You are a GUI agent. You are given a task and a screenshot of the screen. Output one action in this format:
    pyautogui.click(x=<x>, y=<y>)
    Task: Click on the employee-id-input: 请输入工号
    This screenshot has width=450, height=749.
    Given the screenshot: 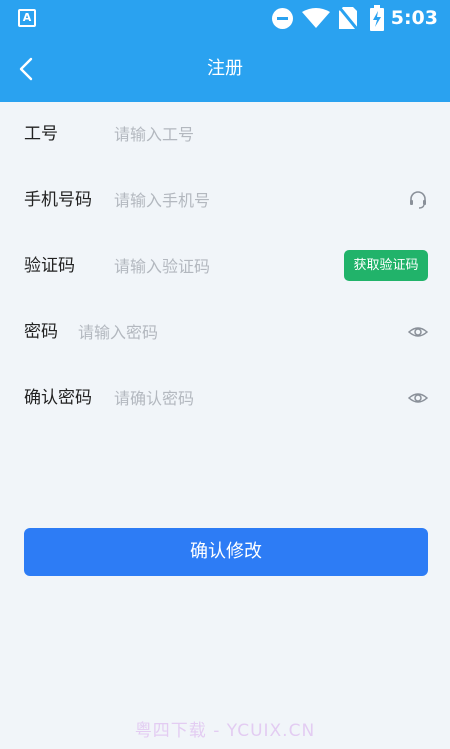 What is the action you would take?
    pyautogui.click(x=154, y=135)
    